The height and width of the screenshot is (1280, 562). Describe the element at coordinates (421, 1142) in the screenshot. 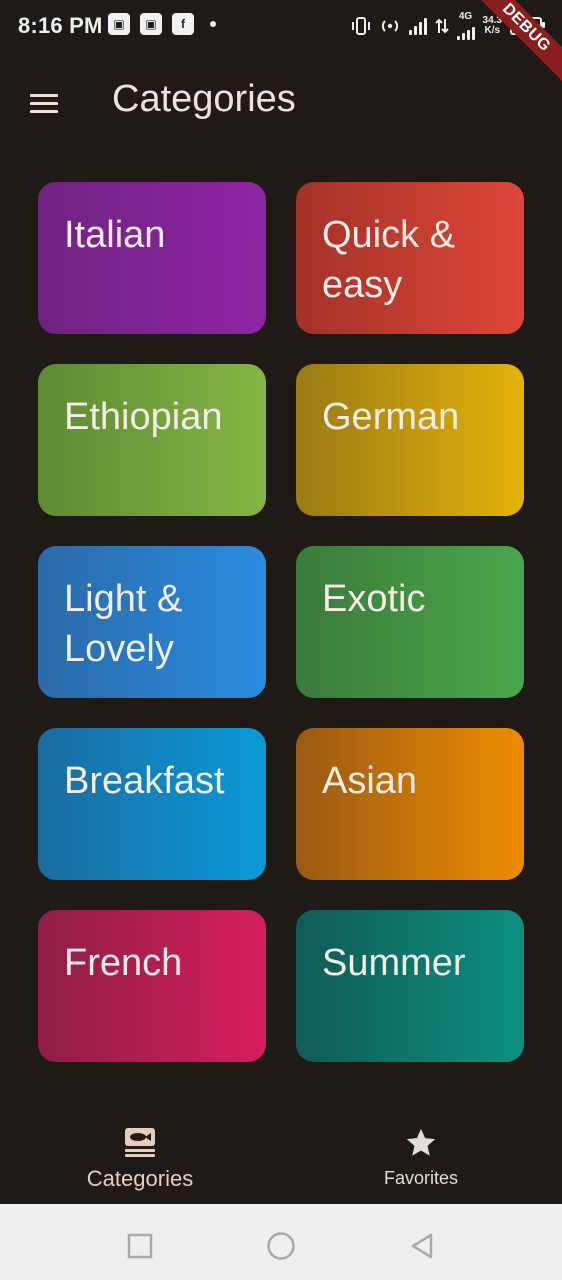

I see `star-icon` at that location.